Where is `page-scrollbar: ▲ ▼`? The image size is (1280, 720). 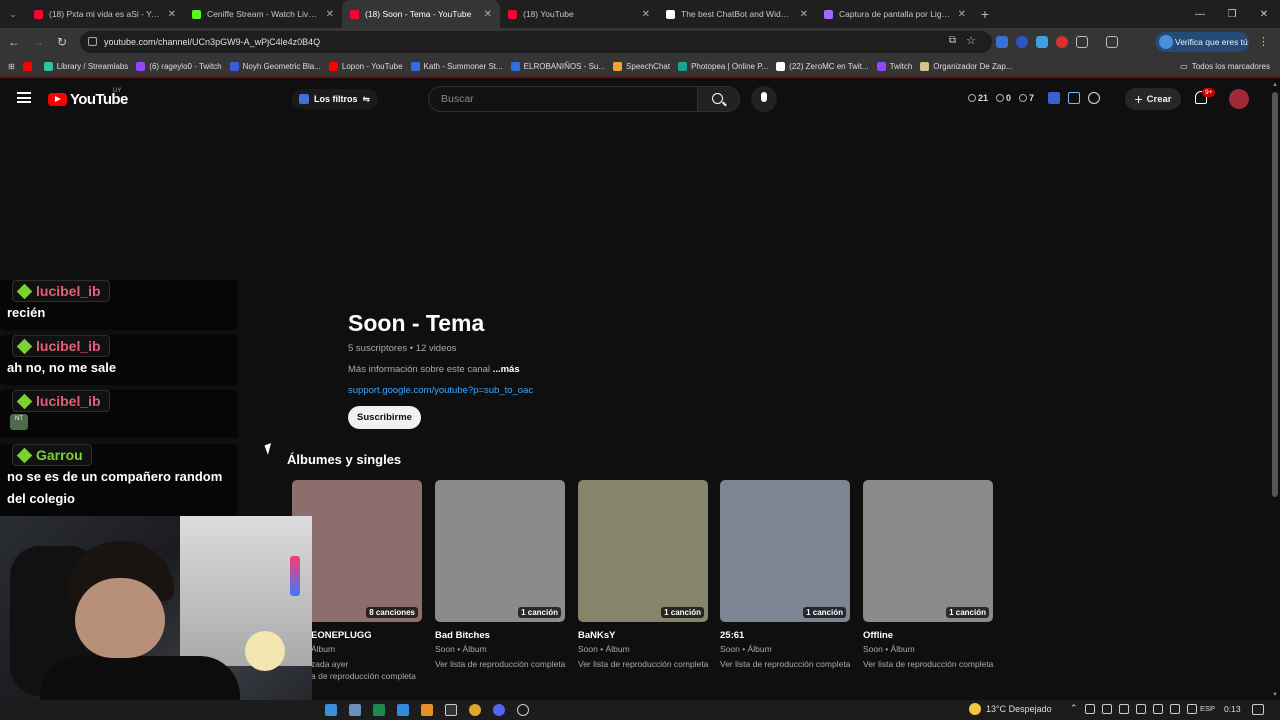 page-scrollbar: ▲ ▼ is located at coordinates (1275, 390).